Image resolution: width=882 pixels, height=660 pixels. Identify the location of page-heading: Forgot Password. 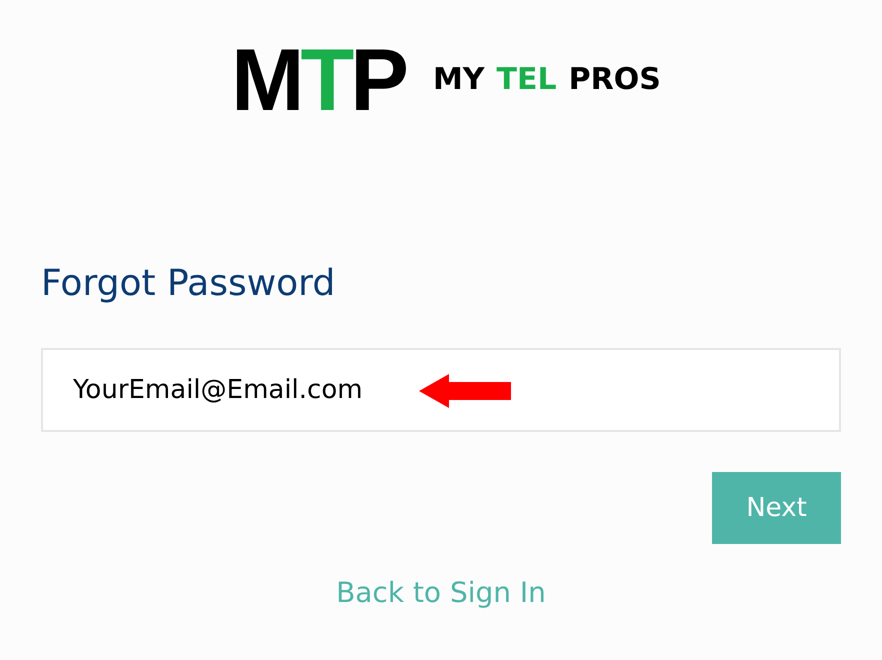
(188, 284).